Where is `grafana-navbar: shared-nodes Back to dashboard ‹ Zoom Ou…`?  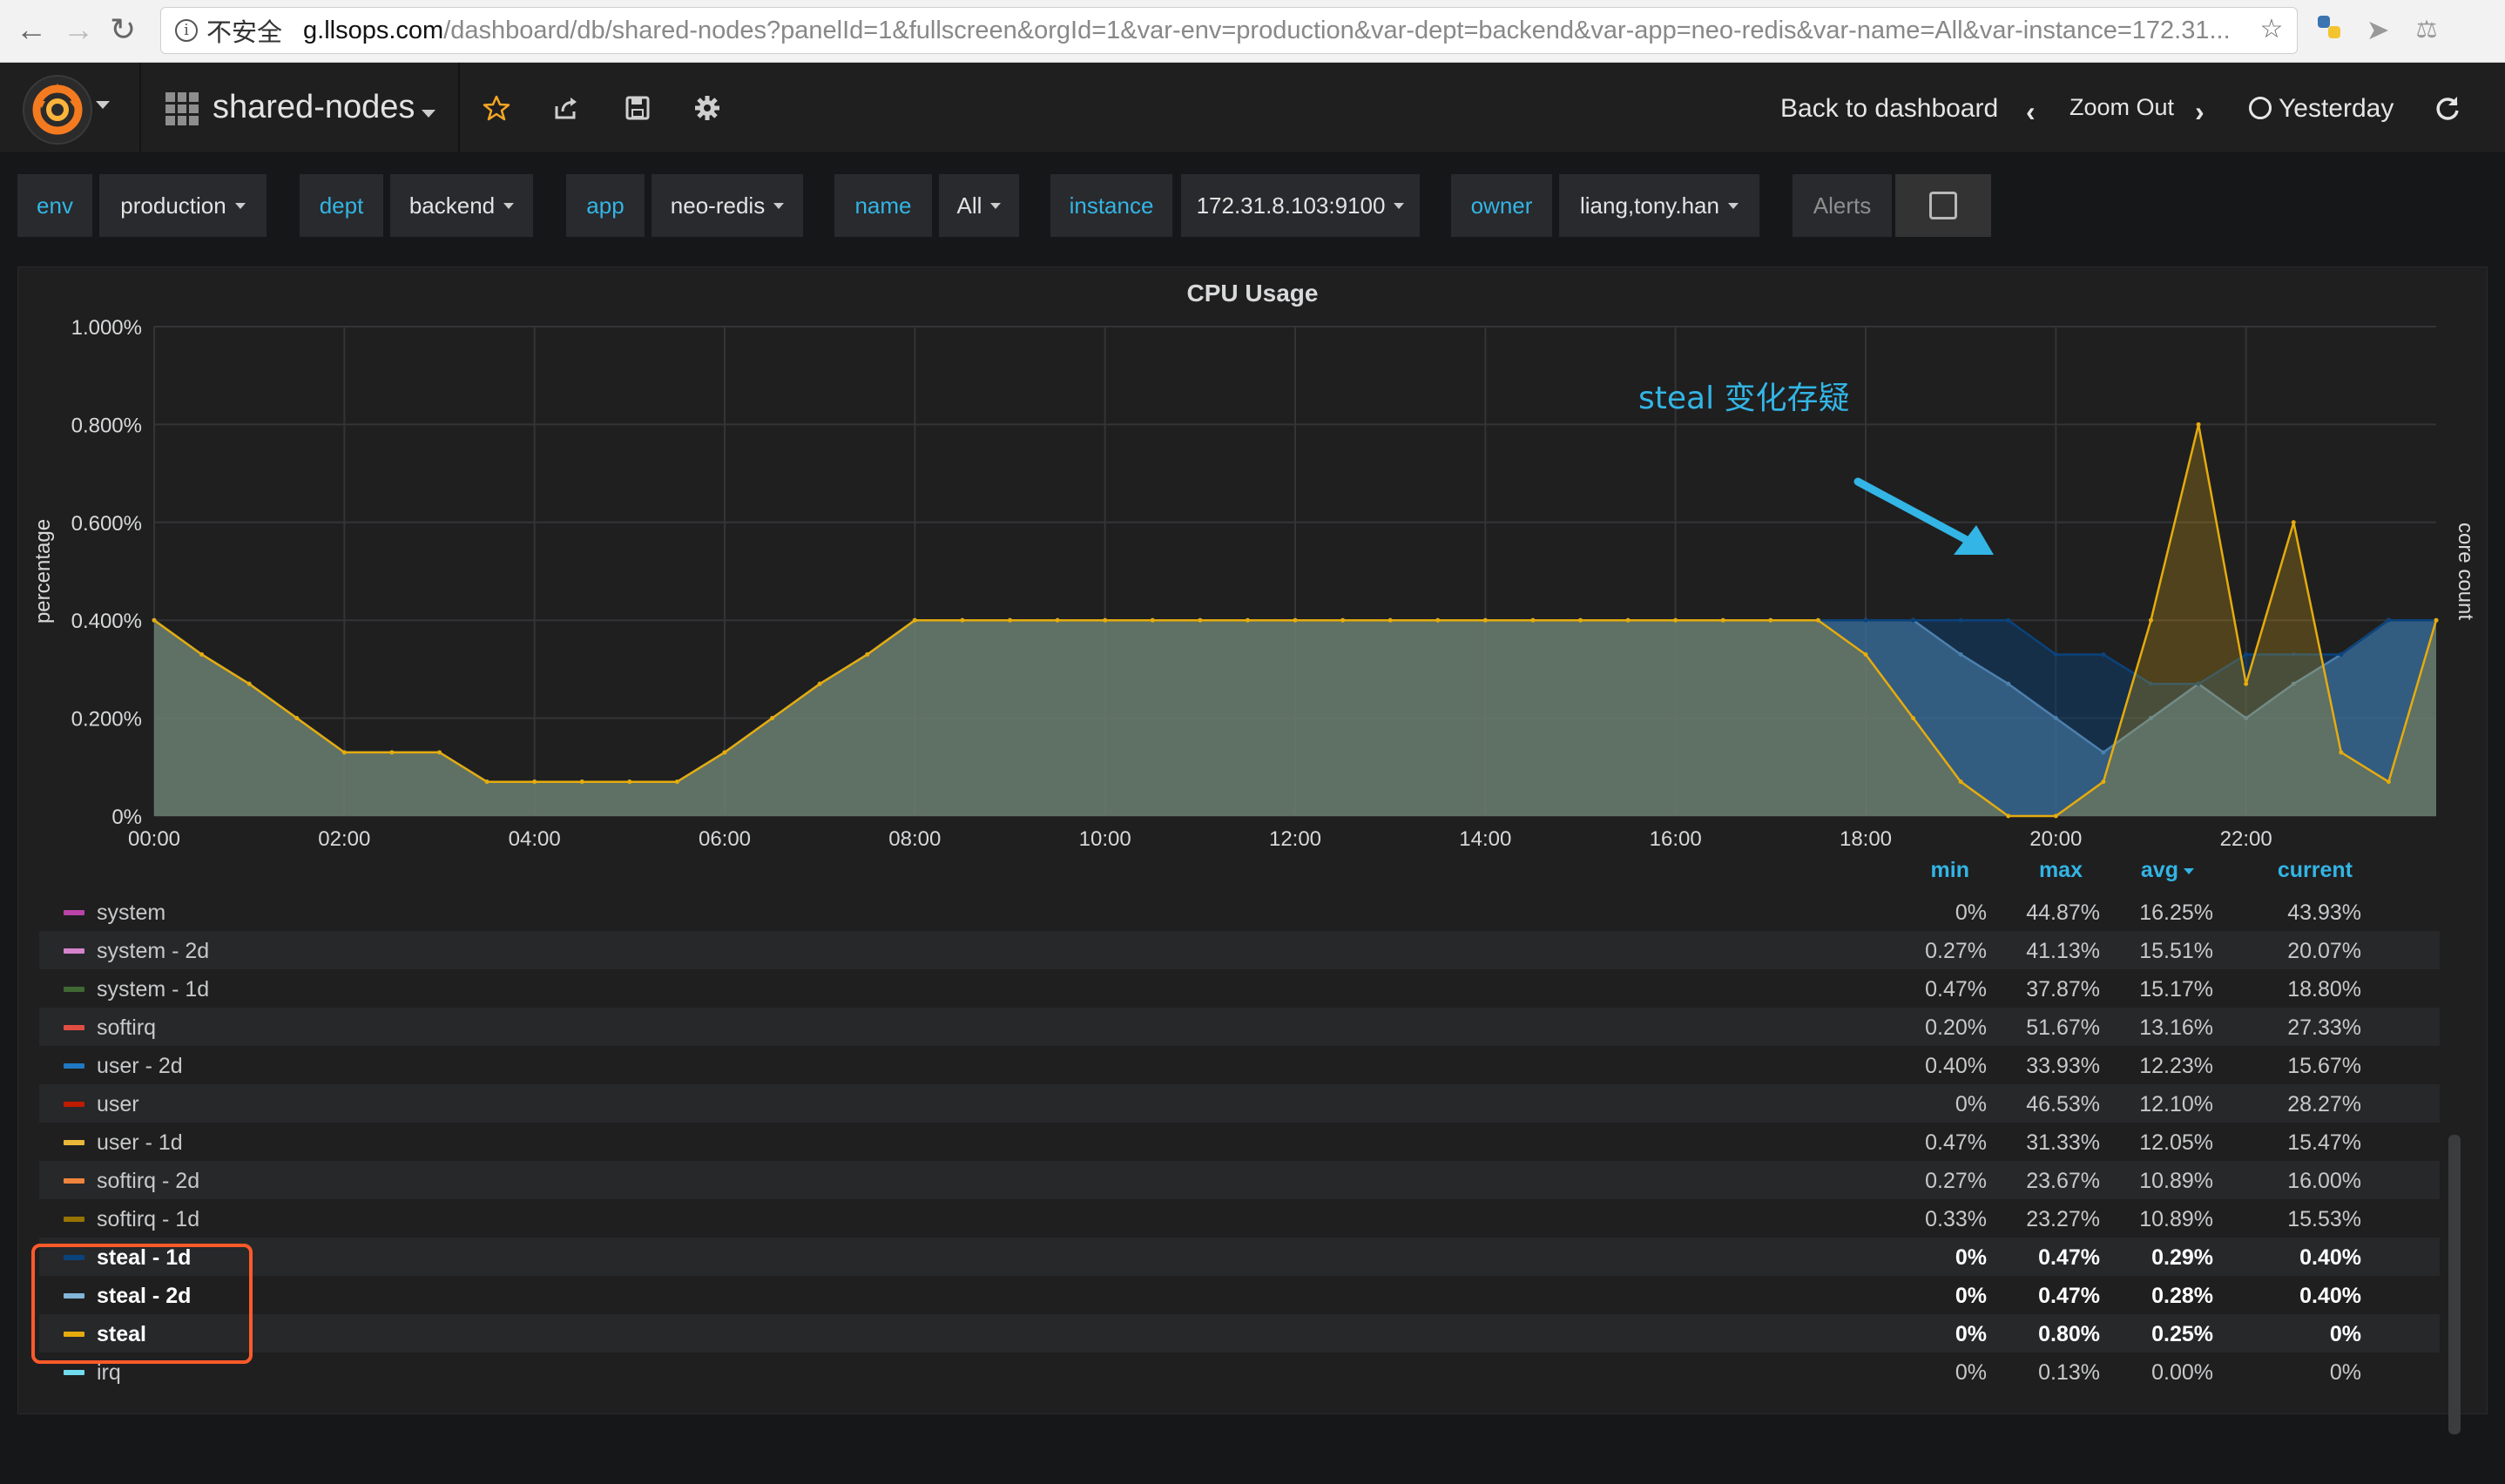 grafana-navbar: shared-nodes Back to dashboard ‹ Zoom Ou… is located at coordinates (1252, 108).